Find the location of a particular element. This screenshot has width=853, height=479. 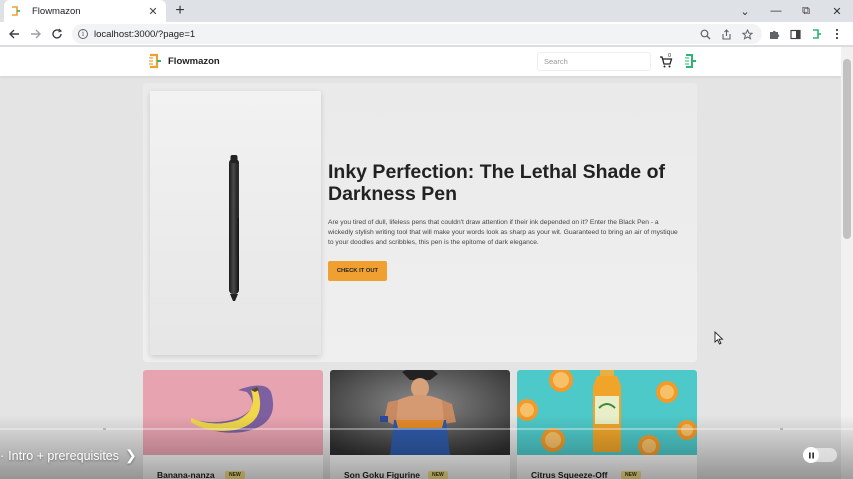

extensions-puzzle-icon is located at coordinates (774, 34).